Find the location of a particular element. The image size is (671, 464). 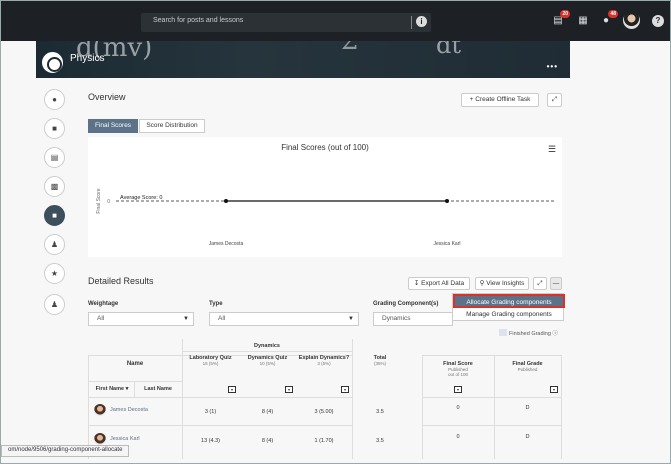

course-logo is located at coordinates (52, 62).